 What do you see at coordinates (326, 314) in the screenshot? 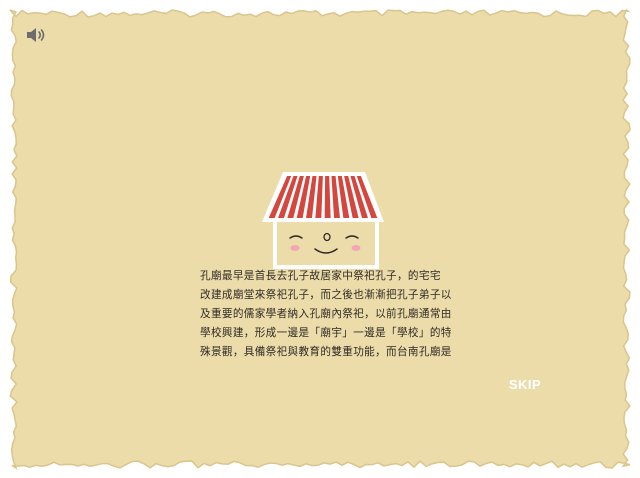
I see `intro-text-line: 及重要的儒家學者納入孔廟內祭祀，以前孔廟通常由` at bounding box center [326, 314].